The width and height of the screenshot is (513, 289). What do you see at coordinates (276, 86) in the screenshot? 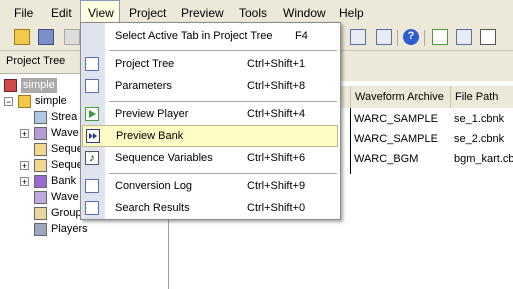
I see `menu-item-shortcut: Ctrl+Shift+8` at bounding box center [276, 86].